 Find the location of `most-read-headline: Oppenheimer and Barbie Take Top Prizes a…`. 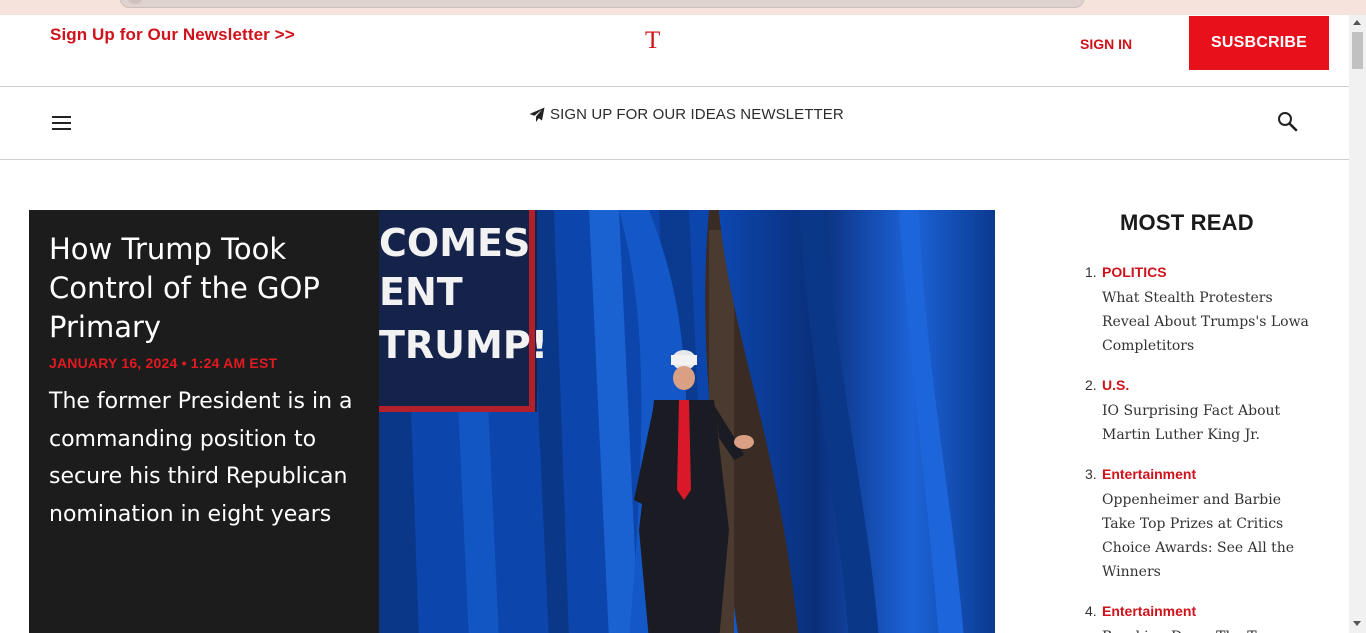

most-read-headline: Oppenheimer and Barbie Take Top Prizes a… is located at coordinates (1209, 536).